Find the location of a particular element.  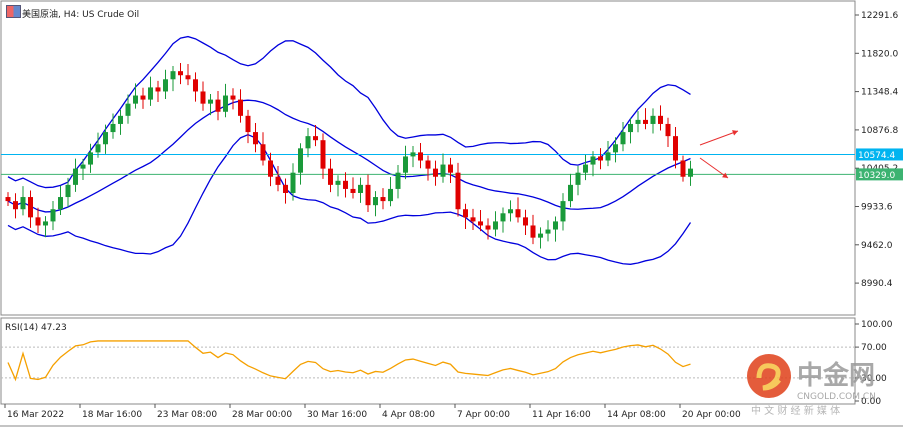

trend-arrow is located at coordinates (719, 138).